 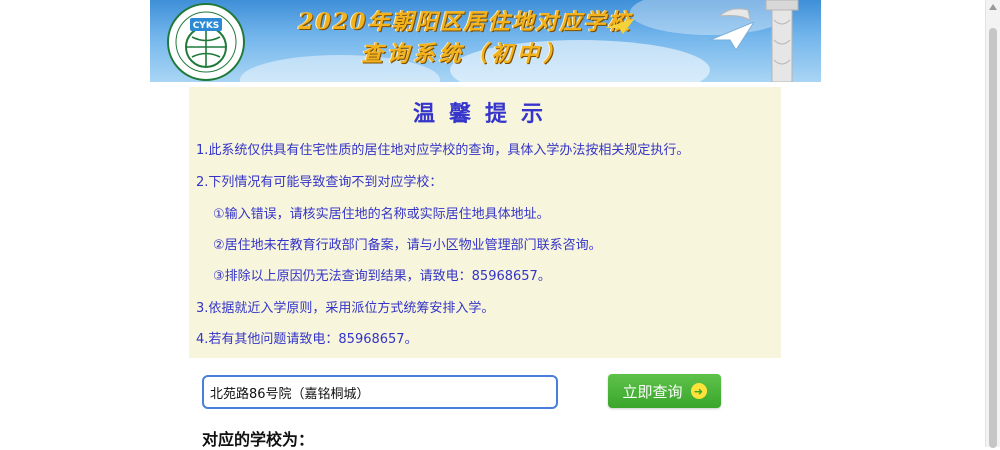 I want to click on notice-title: 温馨提示, so click(x=484, y=114).